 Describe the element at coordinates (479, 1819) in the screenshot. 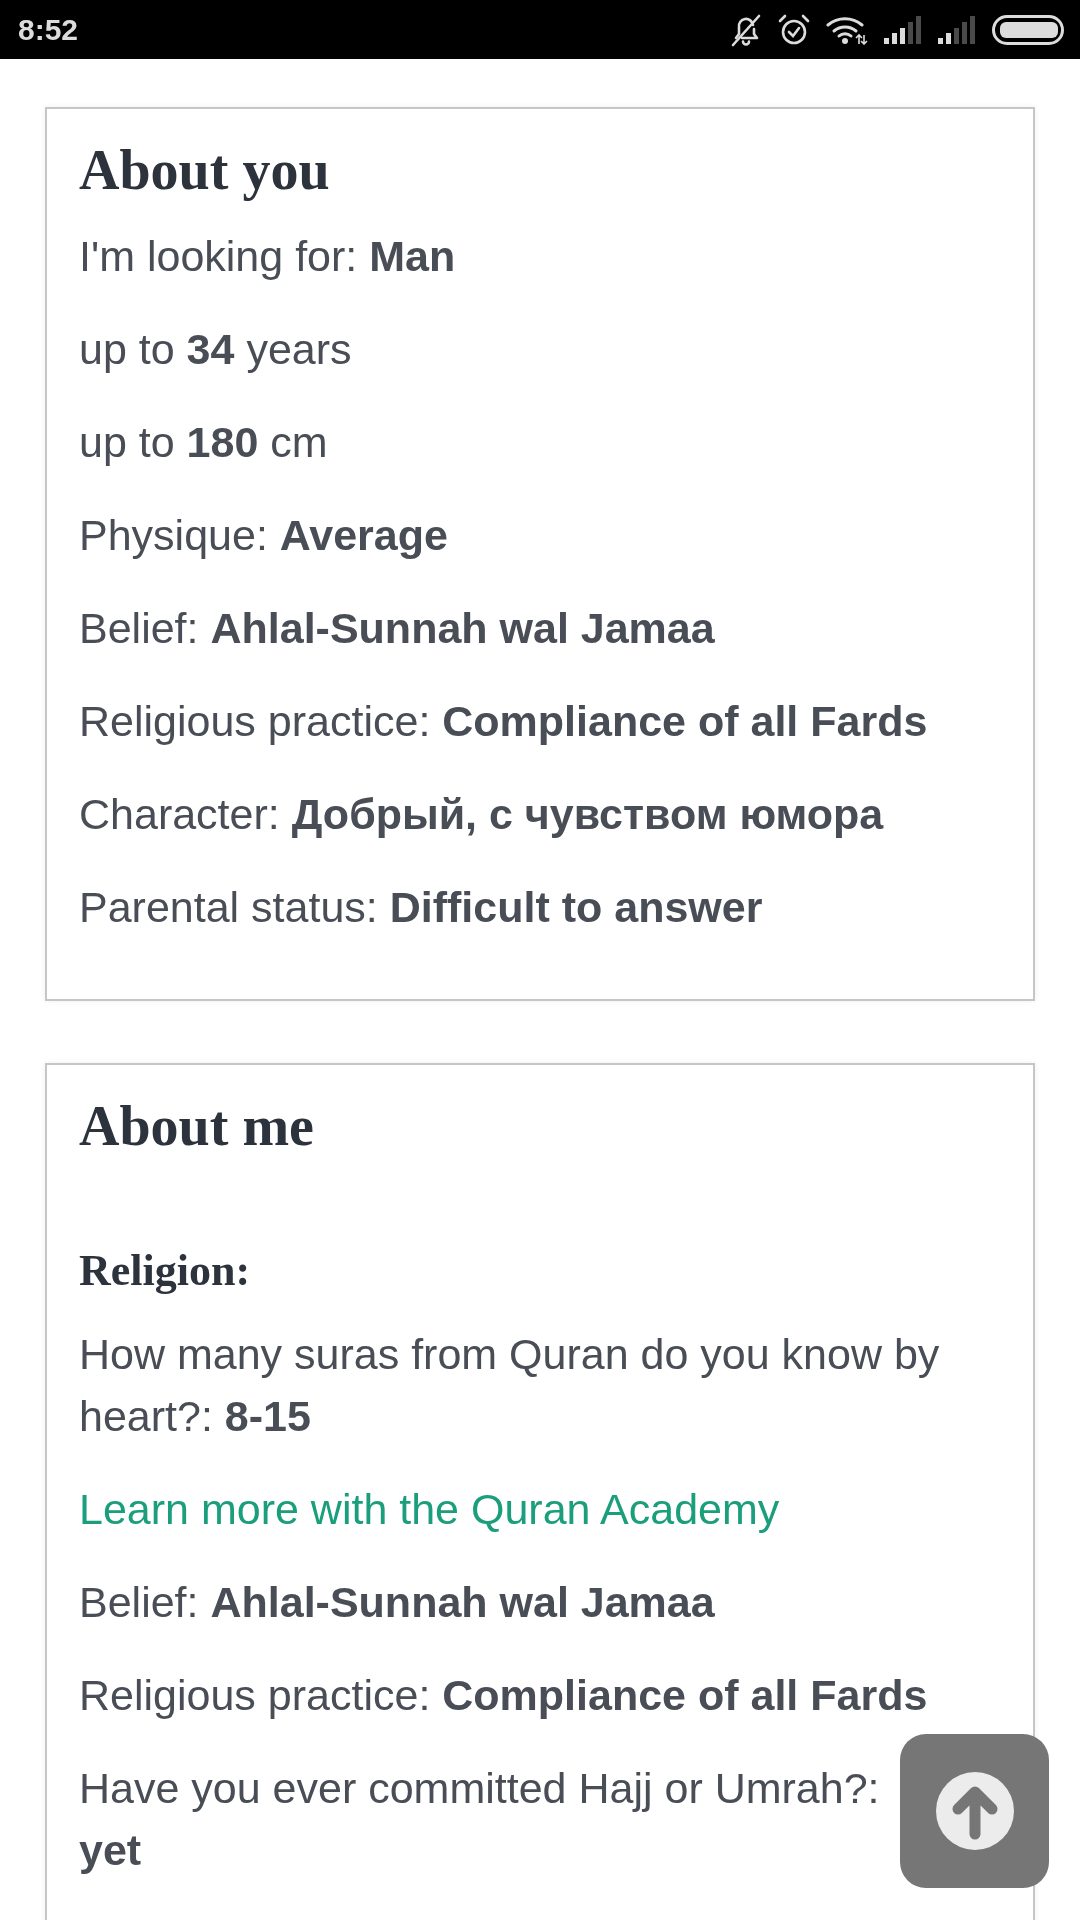

I see `profile-detail-text: Have you ever committed Hajj or Umrah?: yet` at that location.